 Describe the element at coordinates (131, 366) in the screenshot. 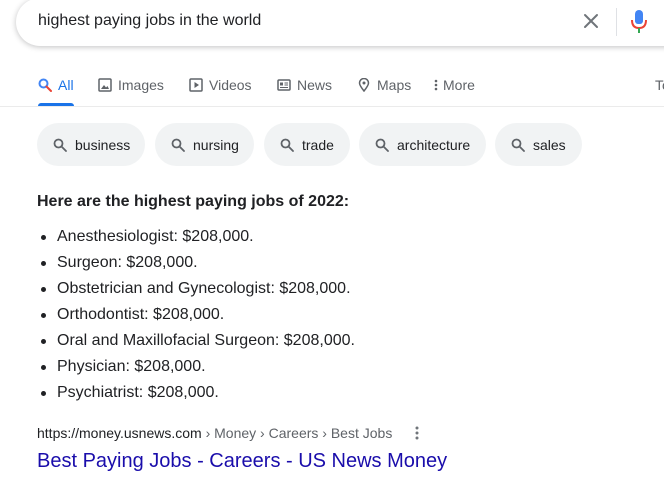

I see `list-item-text: Physician: $208,000.` at that location.